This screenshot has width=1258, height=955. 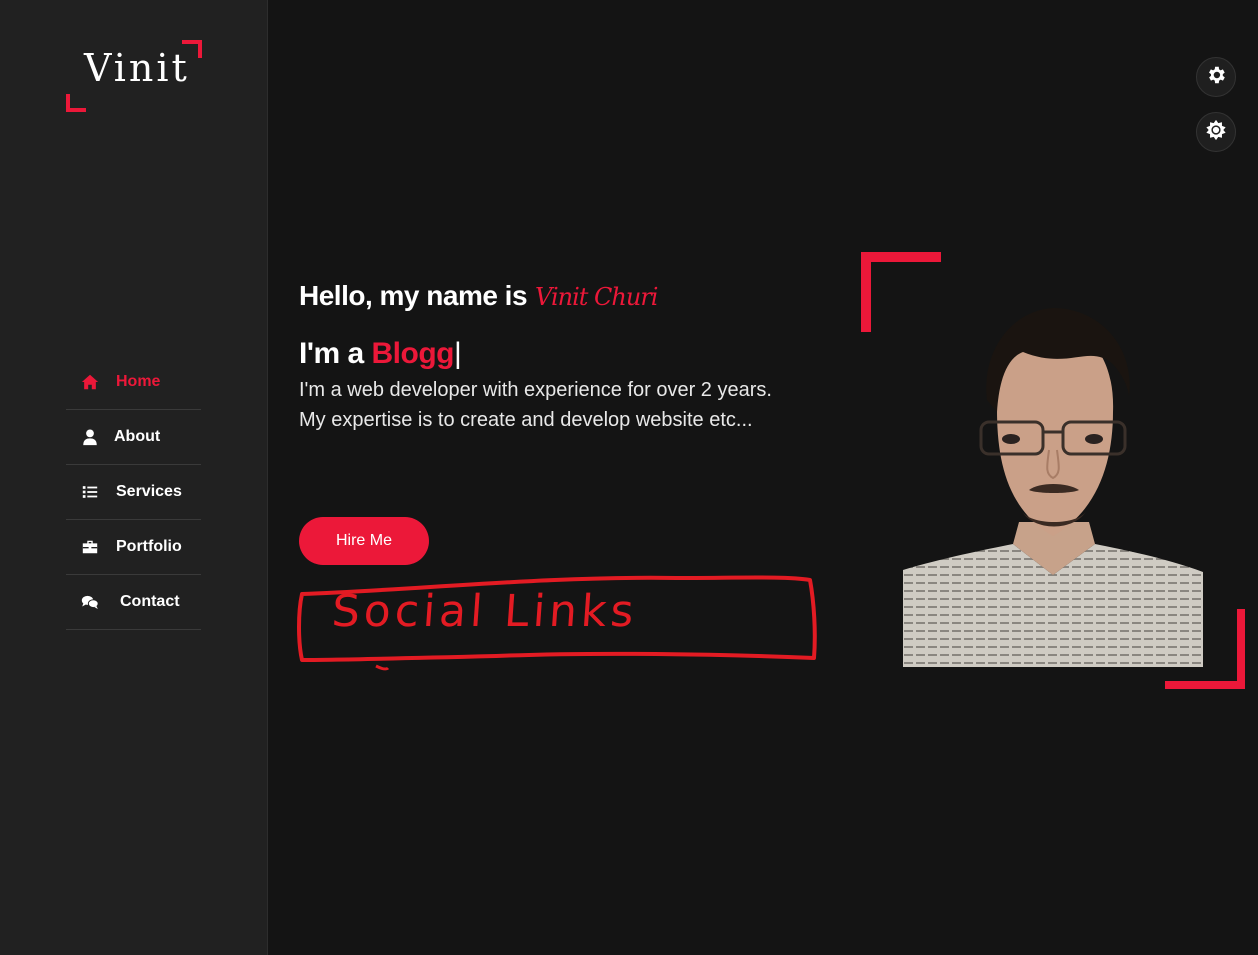 I want to click on profile-image-frame, so click(x=1054, y=472).